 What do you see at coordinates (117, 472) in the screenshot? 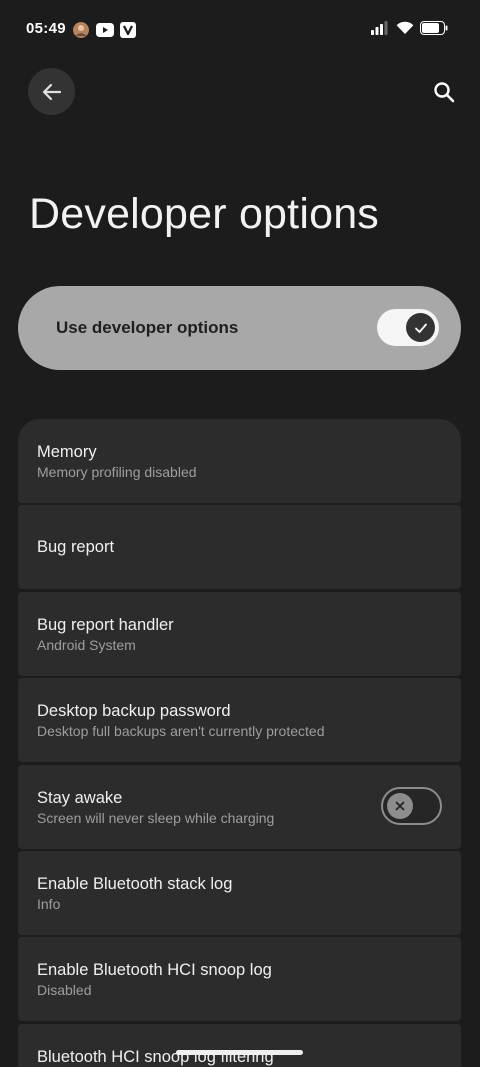
I see `setting-subtitle: Memory profiling disabled` at bounding box center [117, 472].